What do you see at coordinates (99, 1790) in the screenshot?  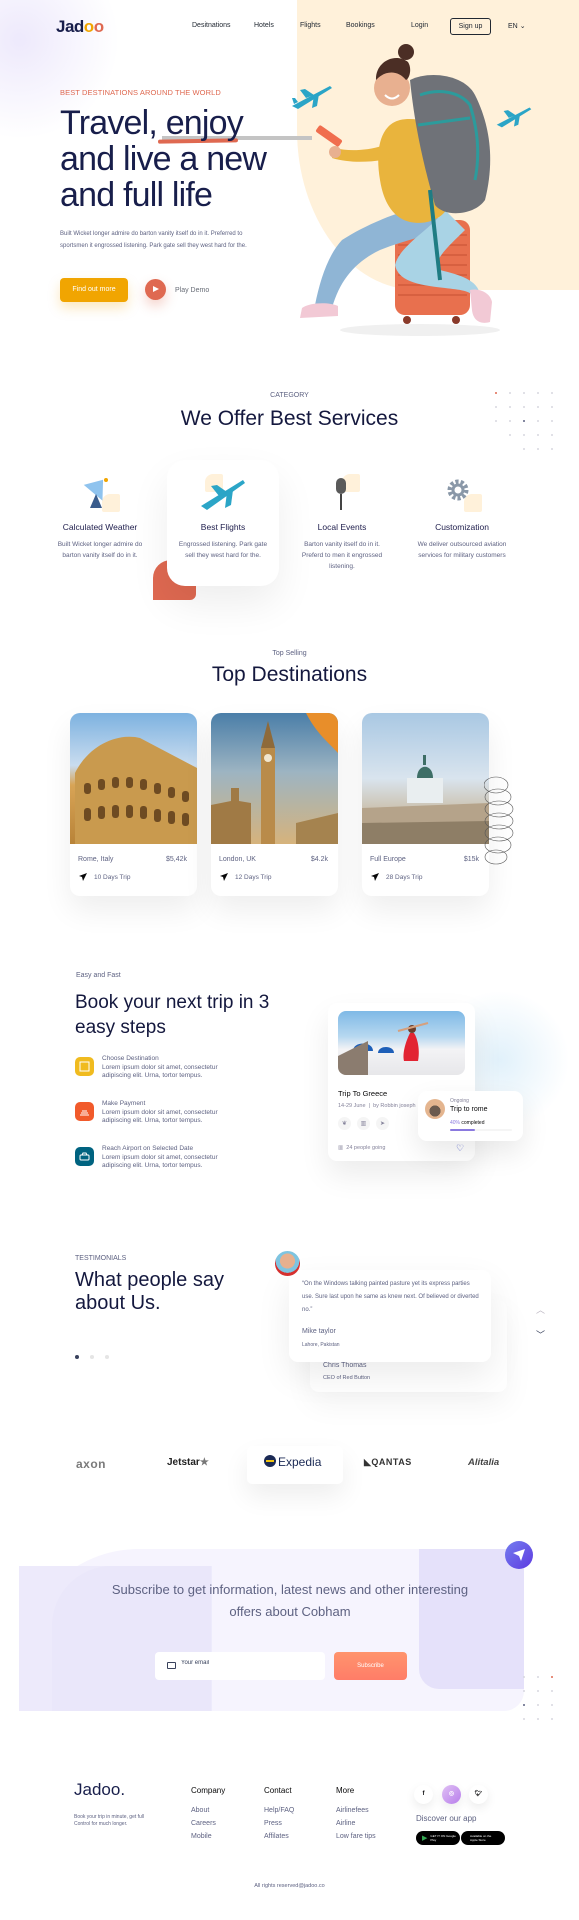 I see `footer-logo: Jadoo.` at bounding box center [99, 1790].